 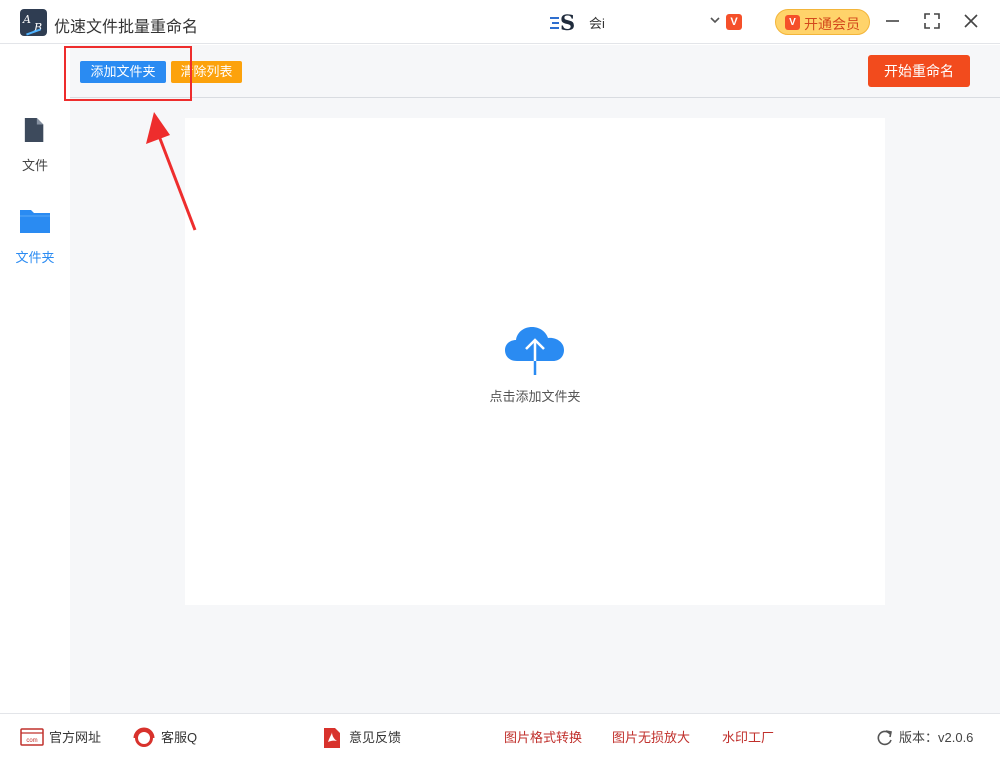 I want to click on open-vip-button: V 开通会员, so click(x=822, y=22).